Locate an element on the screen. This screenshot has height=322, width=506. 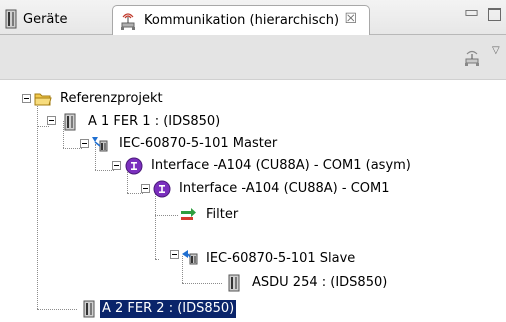
tree-item-referenzprojekt: Referenzprojekt is located at coordinates (111, 99).